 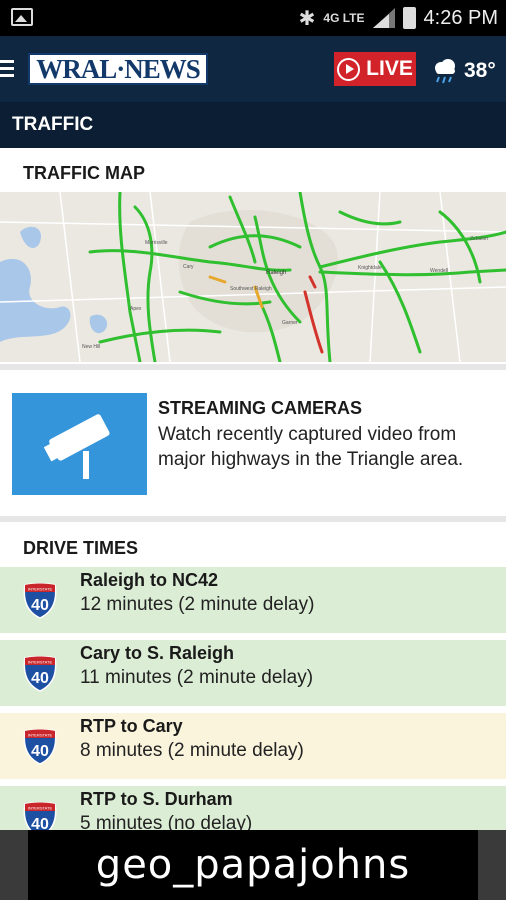 I want to click on logo-text: WRAL·NEWS, so click(x=118, y=68).